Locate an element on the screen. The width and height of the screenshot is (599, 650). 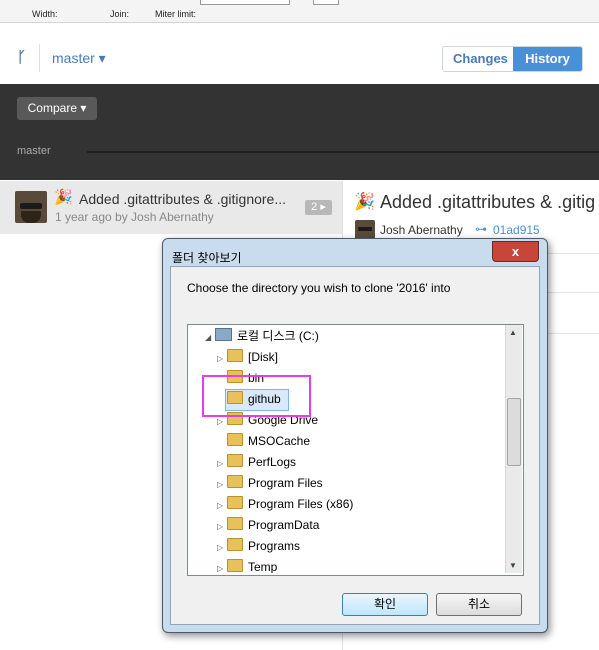
timeline-branch-label: master is located at coordinates (34, 151).